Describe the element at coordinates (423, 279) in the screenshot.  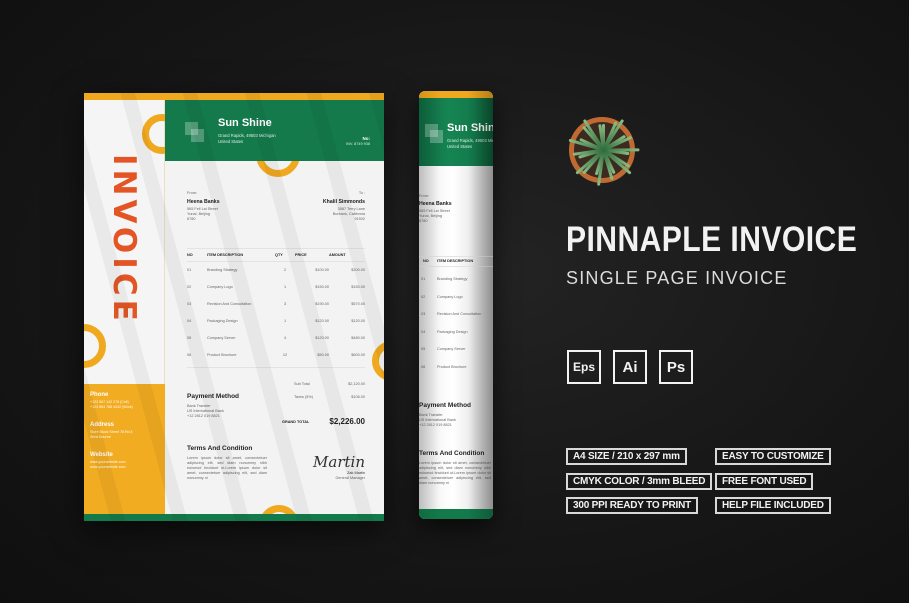
I see `roll-item-number: 01` at that location.